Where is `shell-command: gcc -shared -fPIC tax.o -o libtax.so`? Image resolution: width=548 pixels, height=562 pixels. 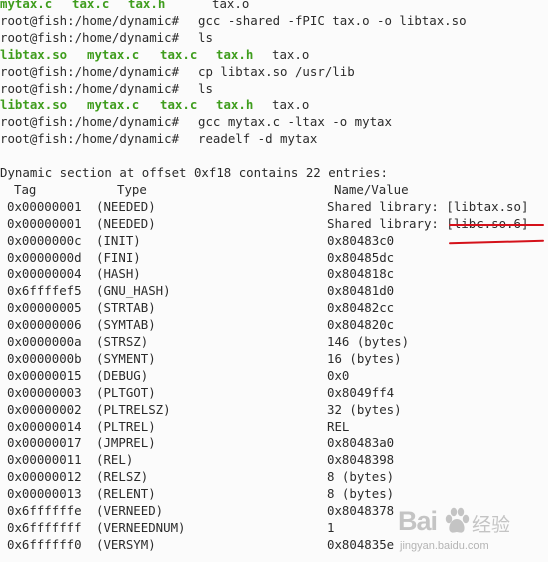
shell-command: gcc -shared -fPIC tax.o -o libtax.so is located at coordinates (332, 20).